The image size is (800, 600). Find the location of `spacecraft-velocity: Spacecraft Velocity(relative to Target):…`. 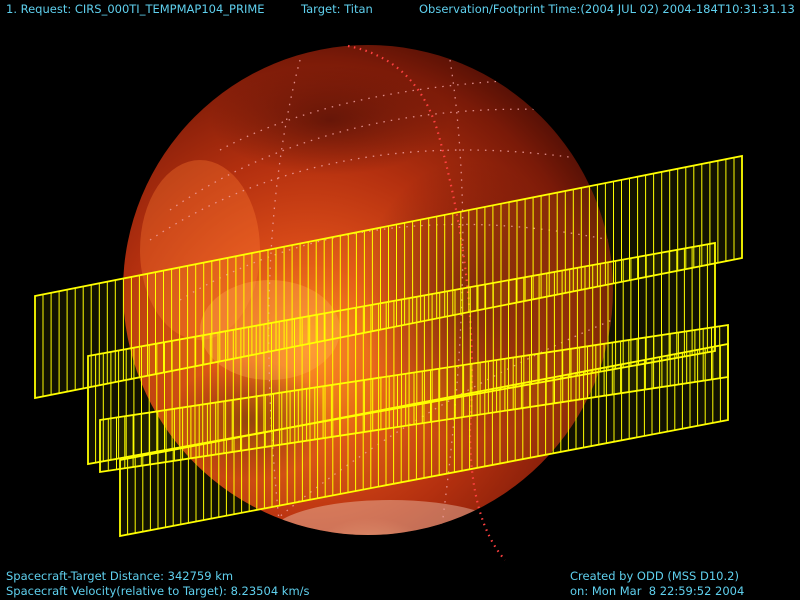

spacecraft-velocity: Spacecraft Velocity(relative to Target):… is located at coordinates (158, 591).